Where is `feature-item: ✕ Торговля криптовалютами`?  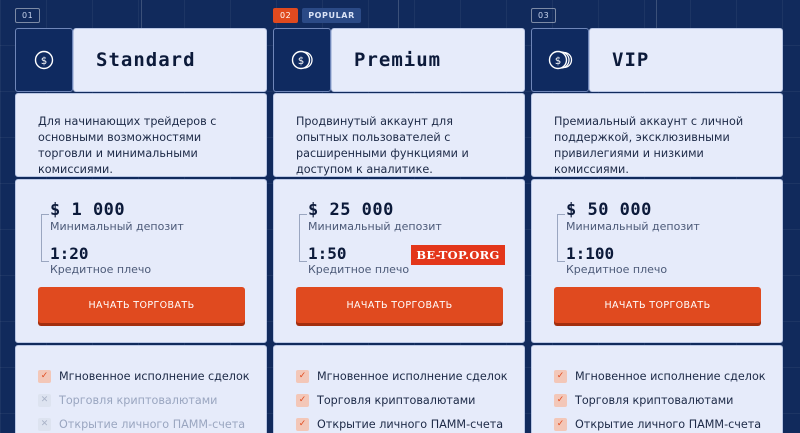 feature-item: ✕ Торговля криптовалютами is located at coordinates (152, 400).